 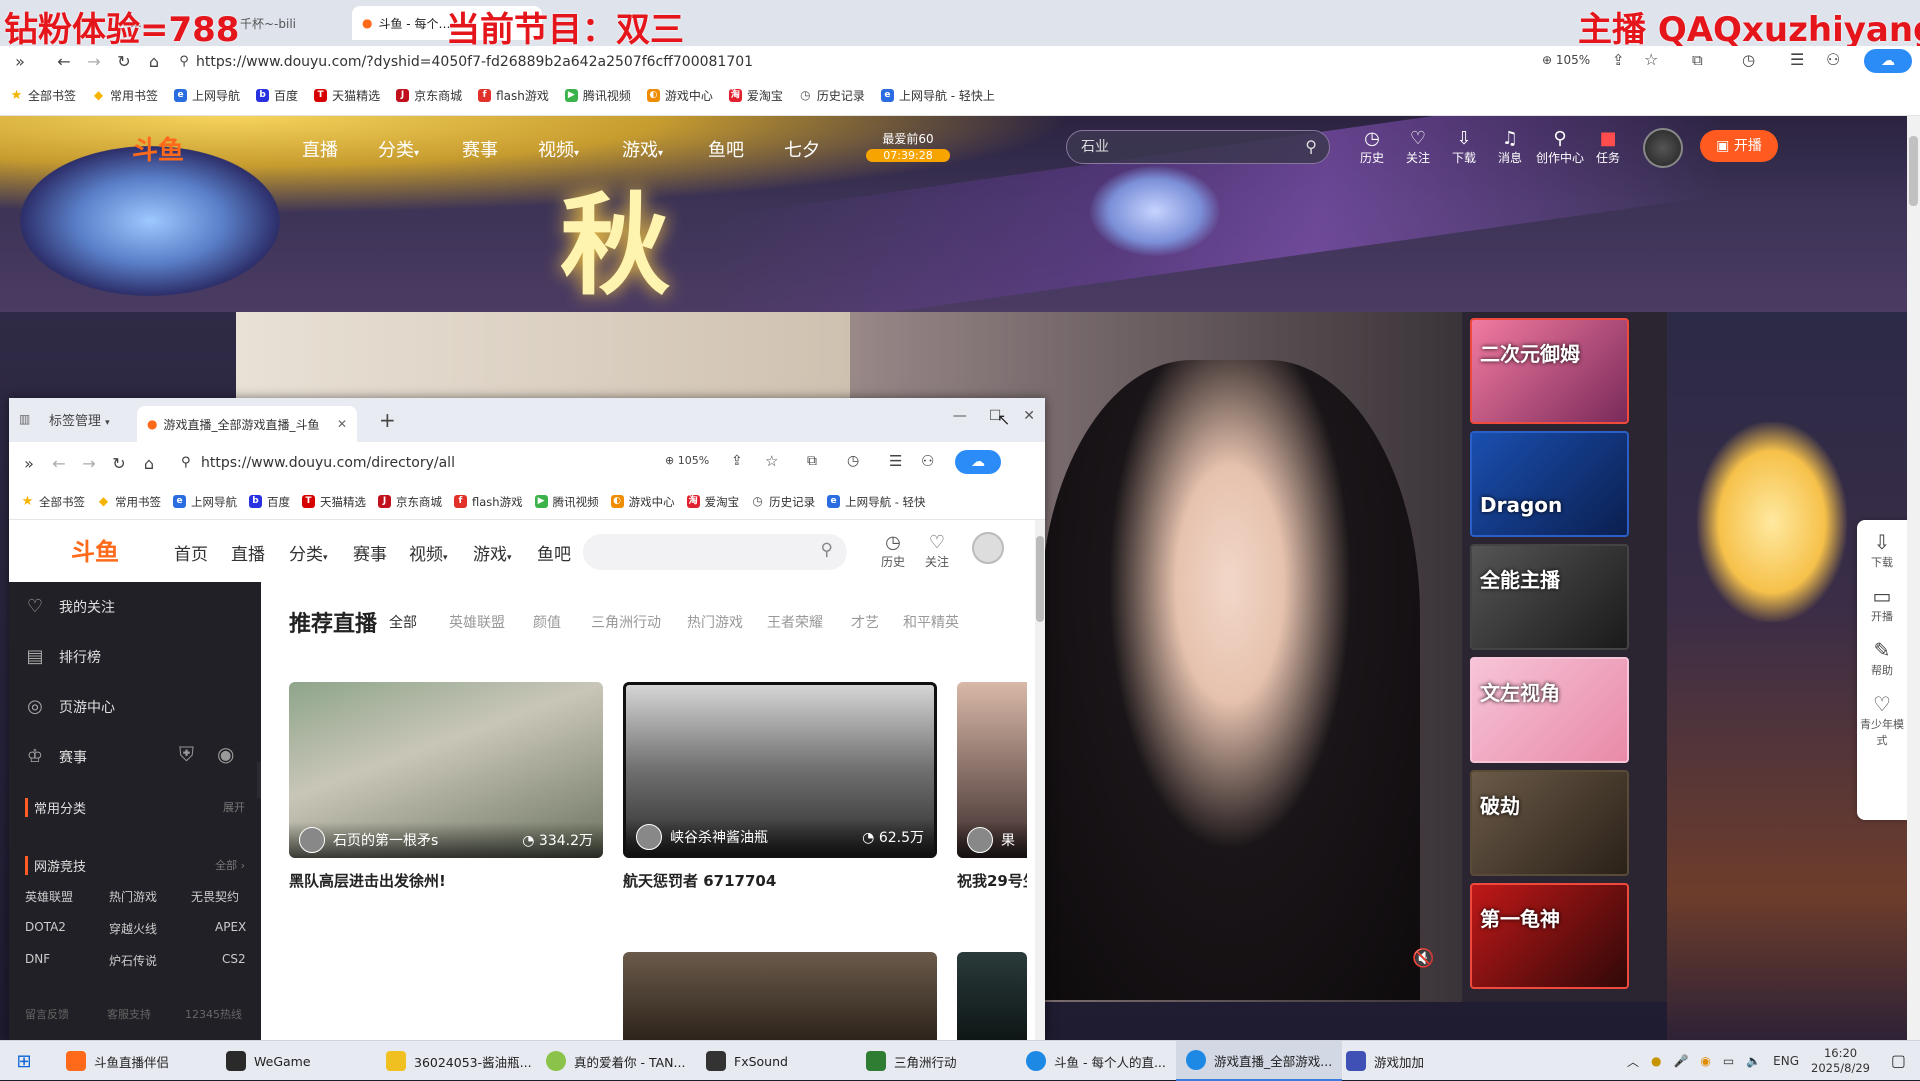 I want to click on expand-link: 展开, so click(x=234, y=807).